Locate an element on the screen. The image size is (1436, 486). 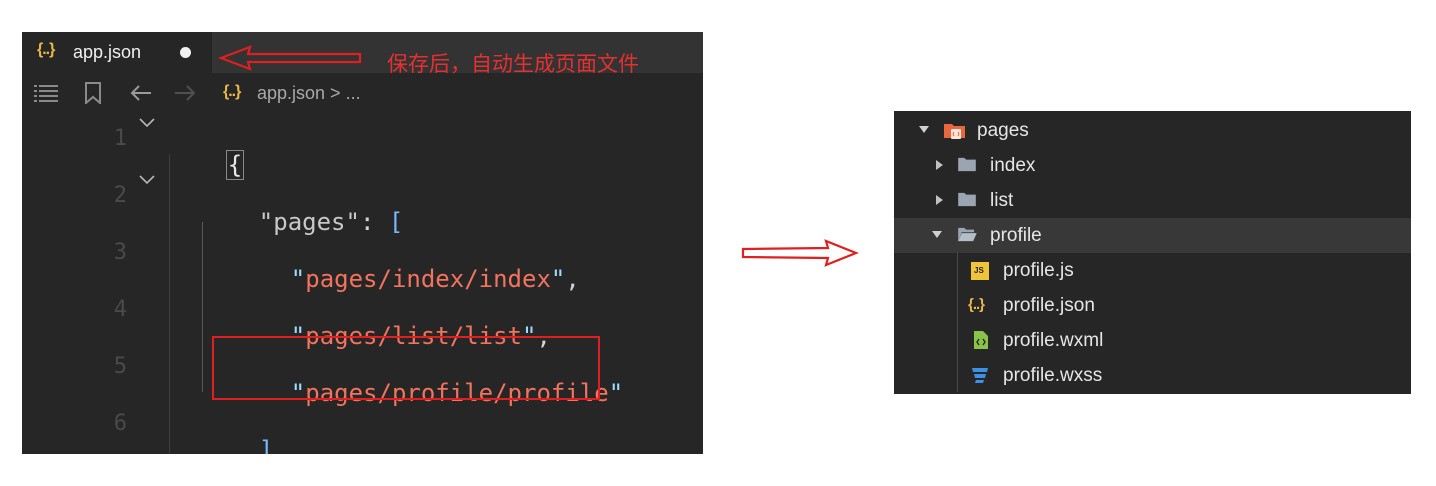
tree-item-label: list is located at coordinates (1002, 200).